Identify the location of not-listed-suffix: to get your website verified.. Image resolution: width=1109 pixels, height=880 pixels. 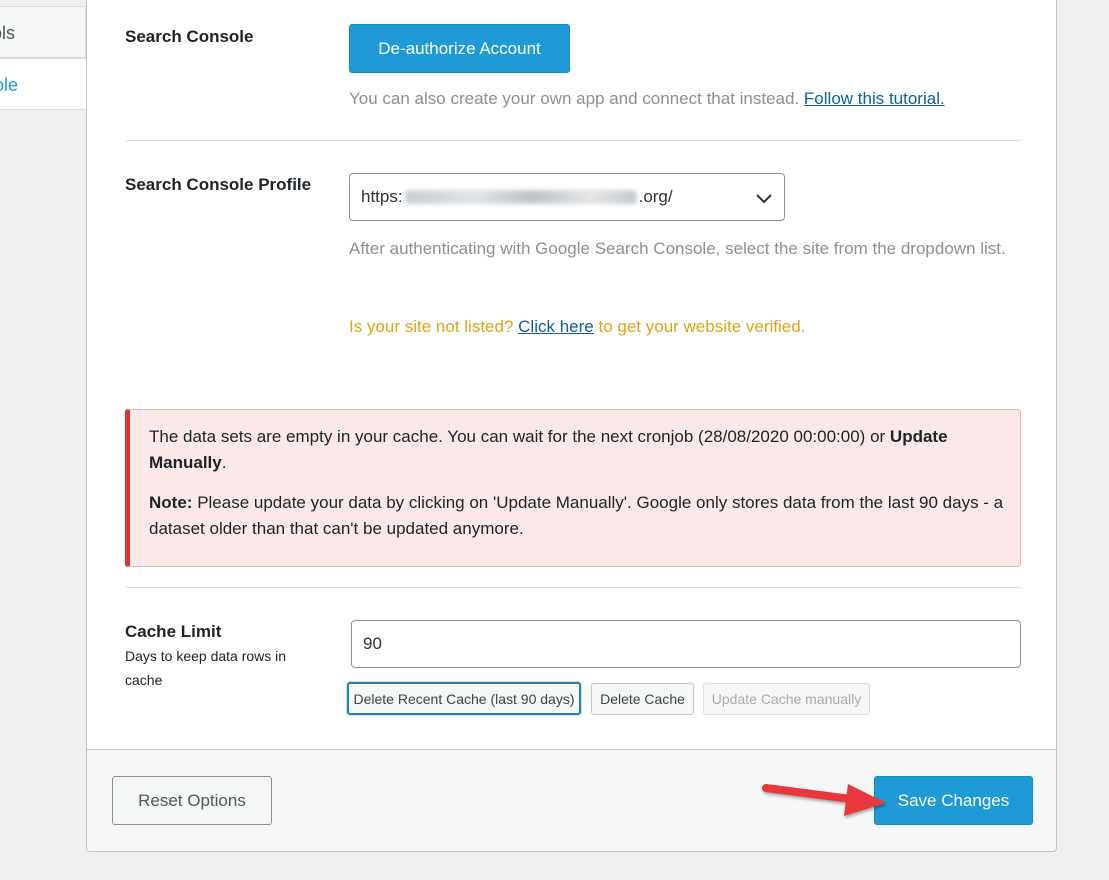
(702, 326).